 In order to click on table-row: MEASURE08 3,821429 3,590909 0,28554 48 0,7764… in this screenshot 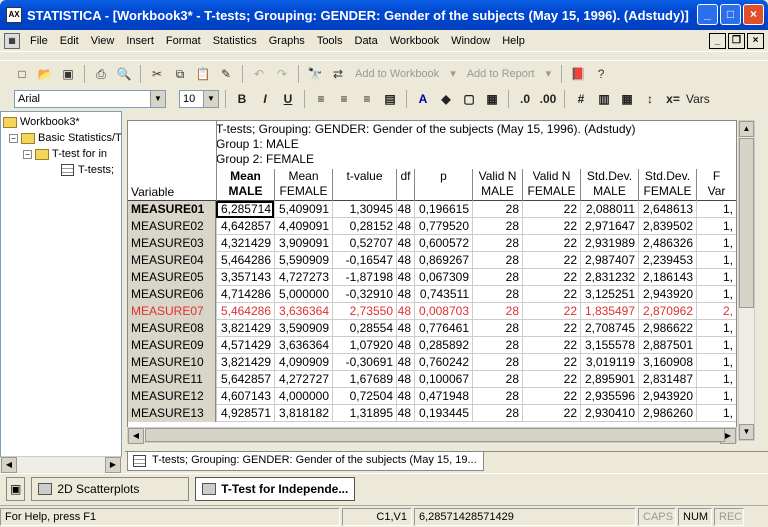, I will do `click(432, 328)`.